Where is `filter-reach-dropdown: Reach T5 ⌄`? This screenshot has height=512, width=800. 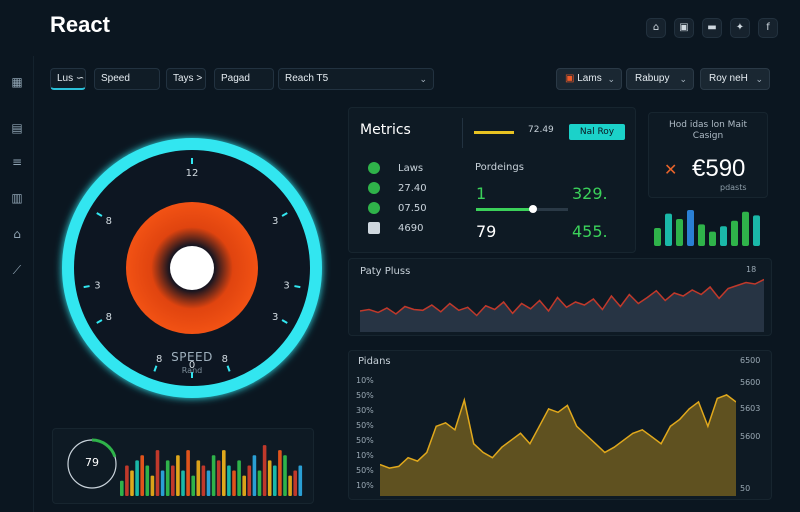
filter-reach-dropdown: Reach T5 ⌄ is located at coordinates (356, 79).